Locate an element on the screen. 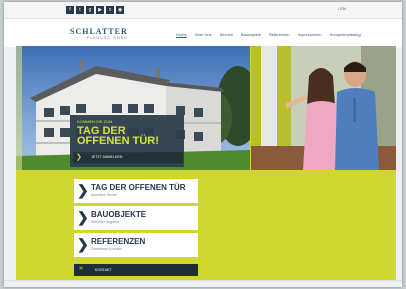 The height and width of the screenshot is (289, 406). nav-item-referenzen: Referenzen is located at coordinates (279, 35).